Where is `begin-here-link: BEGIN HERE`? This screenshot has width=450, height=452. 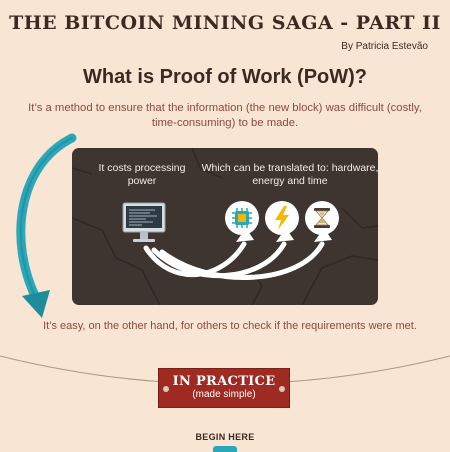 begin-here-link: BEGIN HERE is located at coordinates (225, 437).